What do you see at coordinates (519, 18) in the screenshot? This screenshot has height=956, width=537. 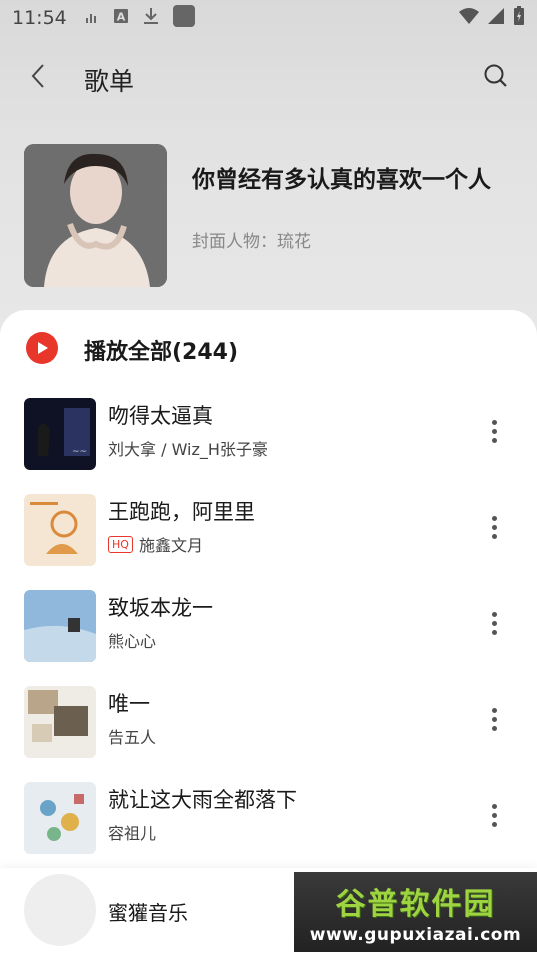 I see `battery-charging-icon` at bounding box center [519, 18].